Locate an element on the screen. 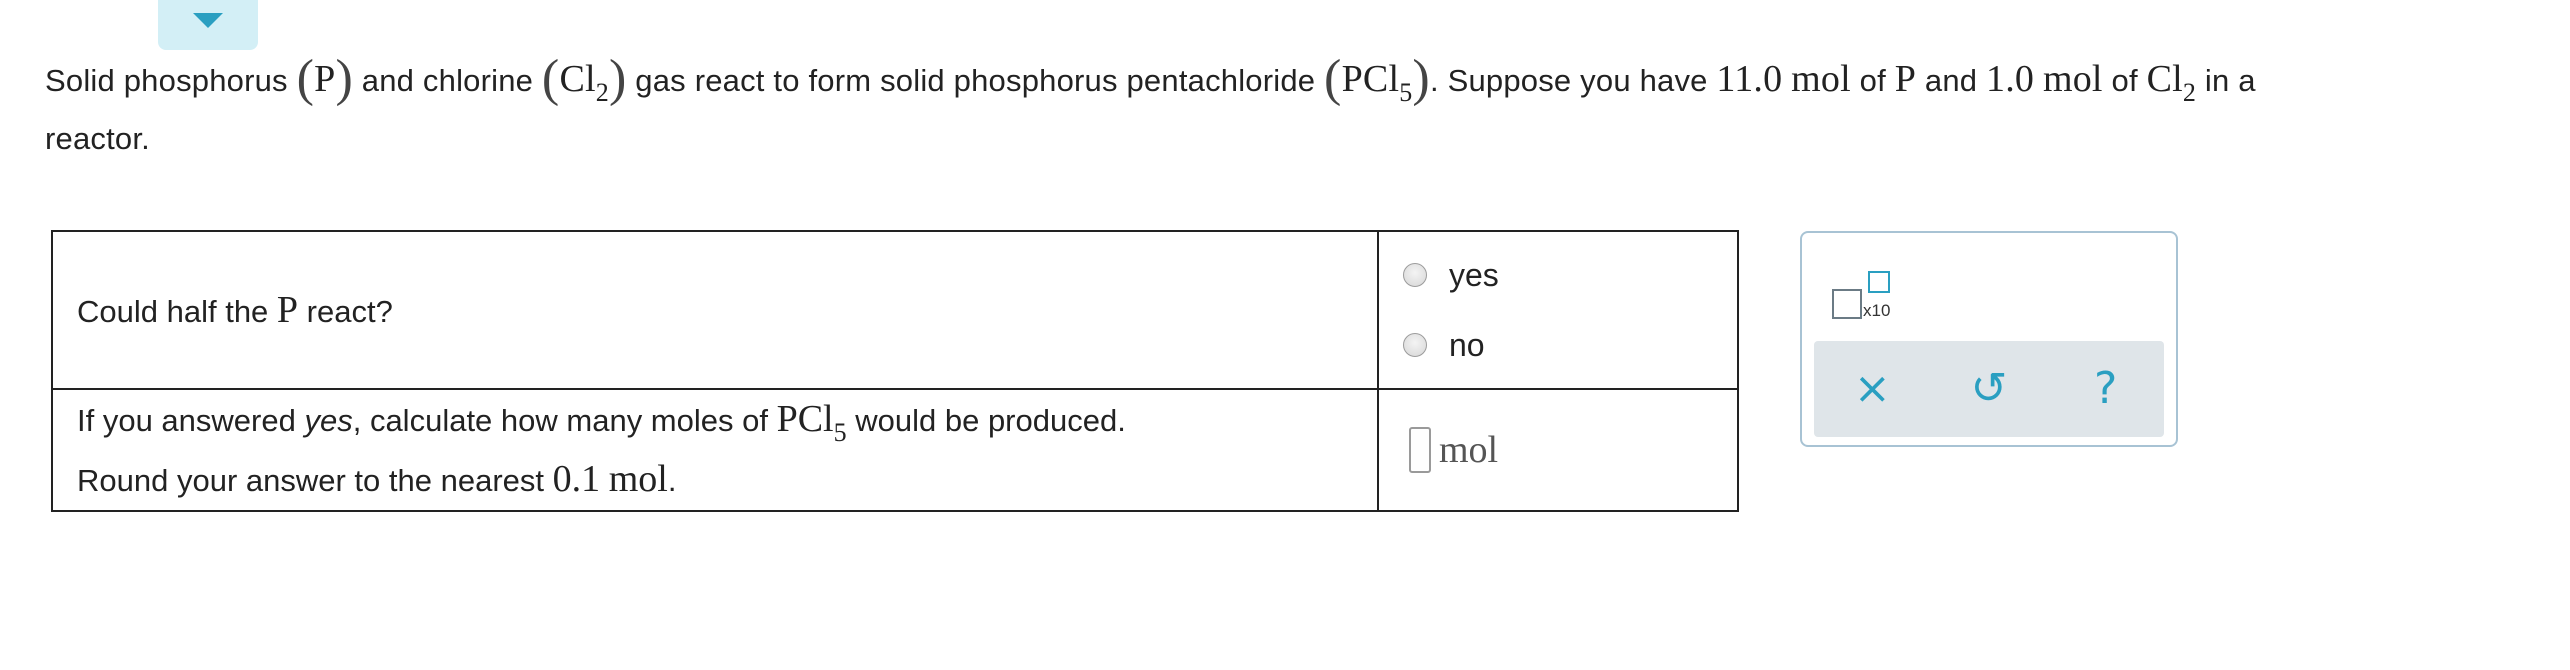  collapse-toggle-button is located at coordinates (208, 25).